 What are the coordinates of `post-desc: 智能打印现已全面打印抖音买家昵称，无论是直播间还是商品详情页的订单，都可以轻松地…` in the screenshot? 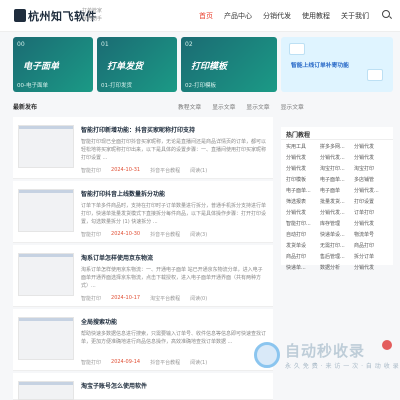 It's located at (174, 150).